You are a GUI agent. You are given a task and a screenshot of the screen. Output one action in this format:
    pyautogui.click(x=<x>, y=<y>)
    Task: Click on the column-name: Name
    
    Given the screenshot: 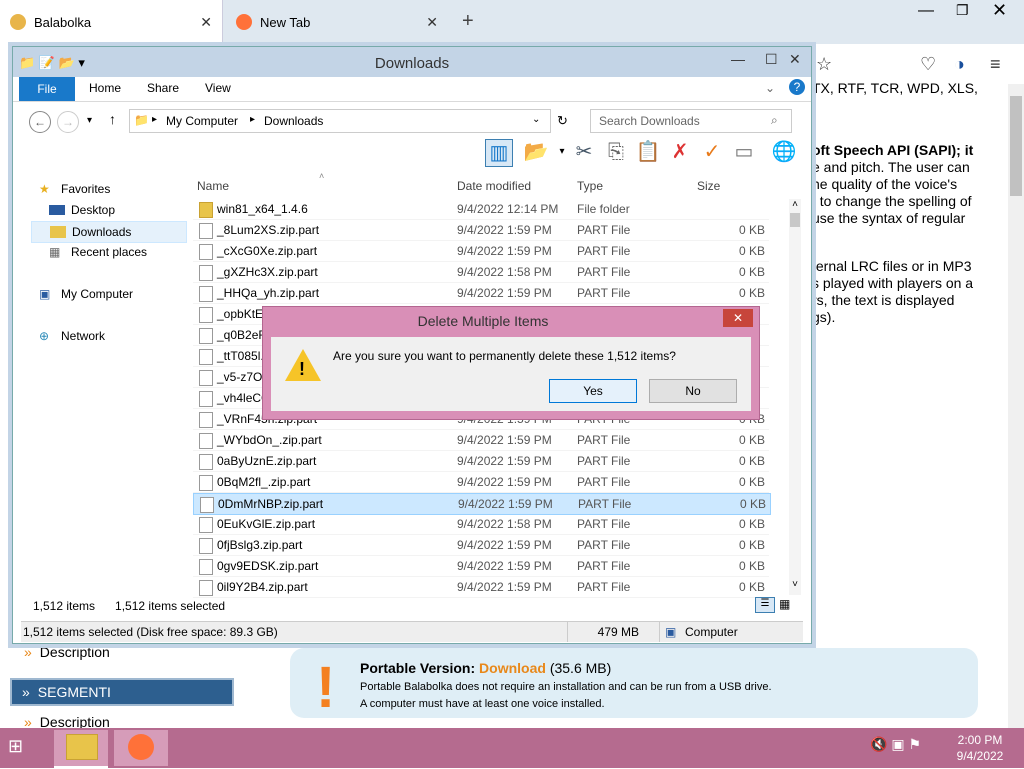 What is the action you would take?
    pyautogui.click(x=213, y=186)
    